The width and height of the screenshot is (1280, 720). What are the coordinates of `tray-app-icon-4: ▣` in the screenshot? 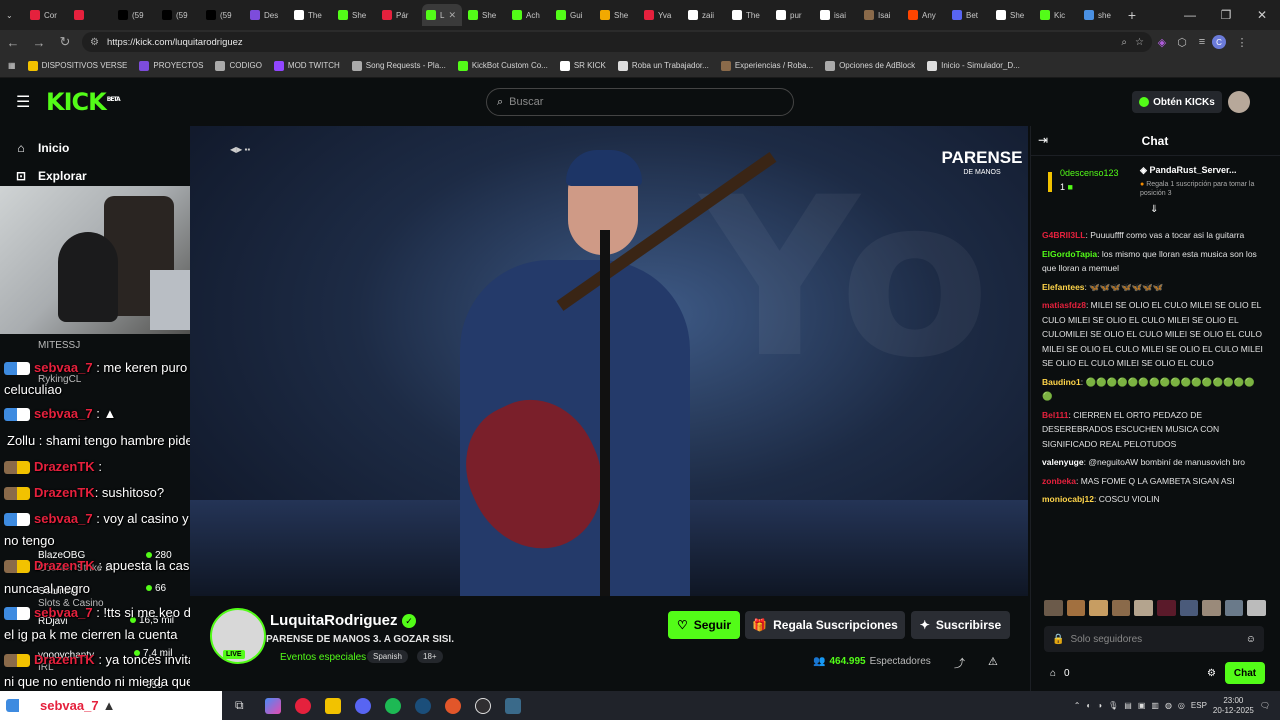 It's located at (1142, 705).